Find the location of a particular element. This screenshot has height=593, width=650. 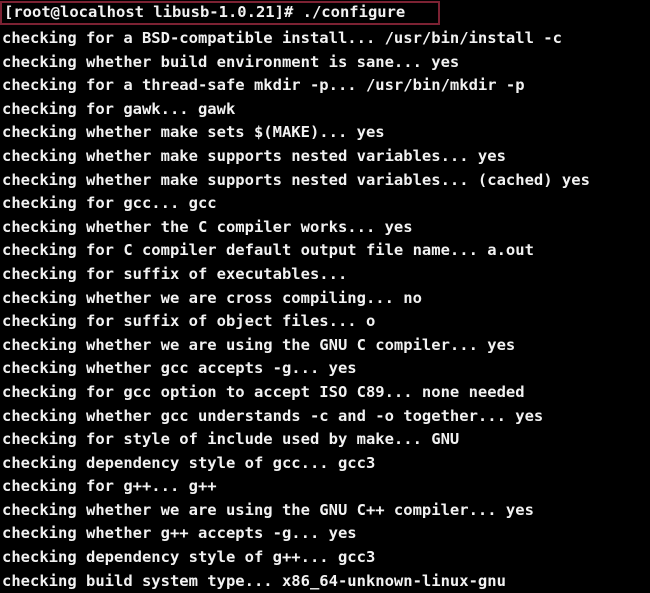

terminal-output-line: checking for gawk... gawk is located at coordinates (119, 108).